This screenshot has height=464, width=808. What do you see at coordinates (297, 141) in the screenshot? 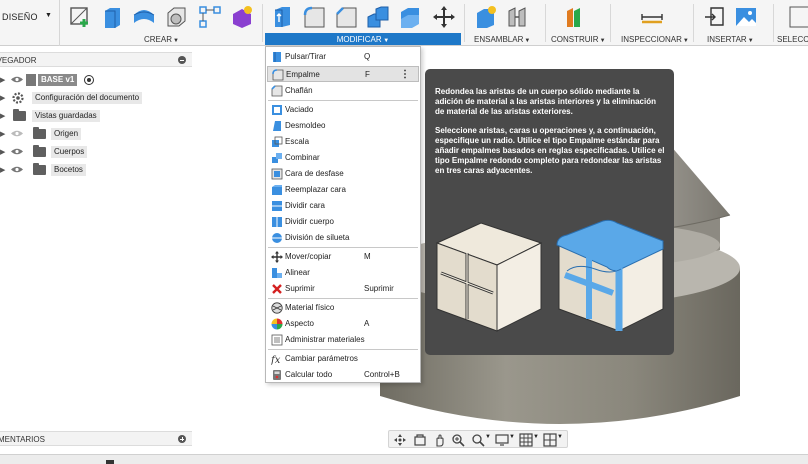
I see `menu-item-label: Escala` at bounding box center [297, 141].